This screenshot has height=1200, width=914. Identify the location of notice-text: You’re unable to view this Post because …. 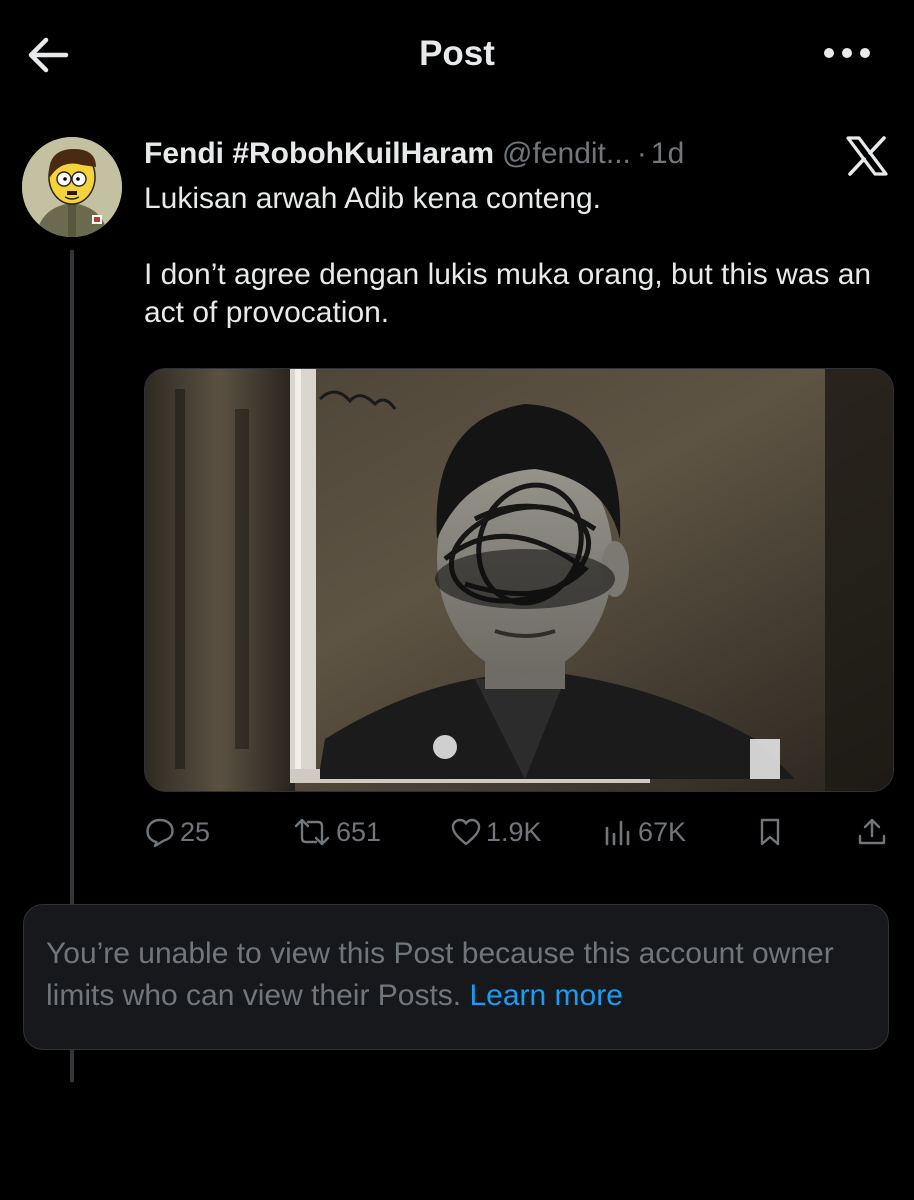
(440, 974).